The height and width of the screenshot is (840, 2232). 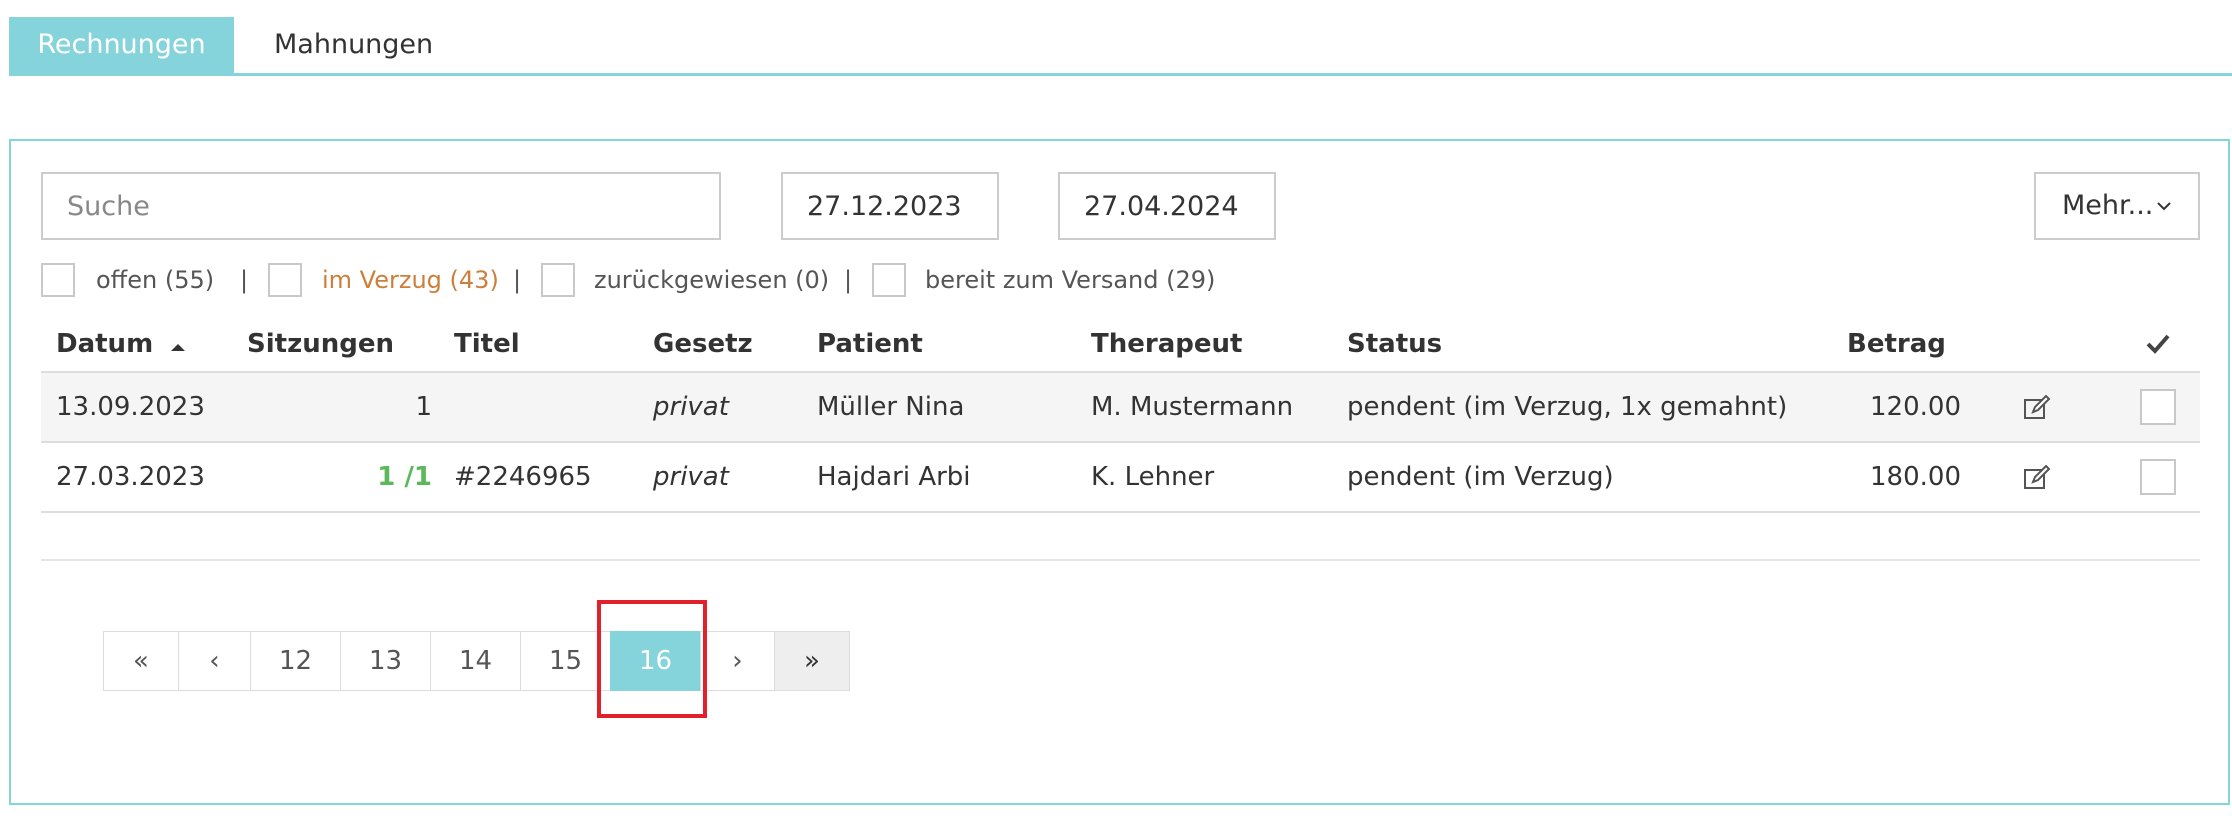 I want to click on sort-asc-icon, so click(x=178, y=345).